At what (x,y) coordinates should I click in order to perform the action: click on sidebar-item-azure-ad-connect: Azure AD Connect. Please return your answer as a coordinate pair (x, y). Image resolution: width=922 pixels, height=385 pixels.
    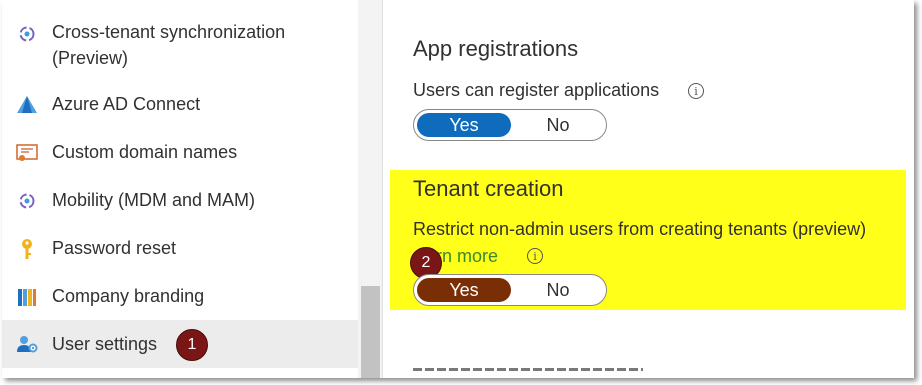
    Looking at the image, I should click on (180, 105).